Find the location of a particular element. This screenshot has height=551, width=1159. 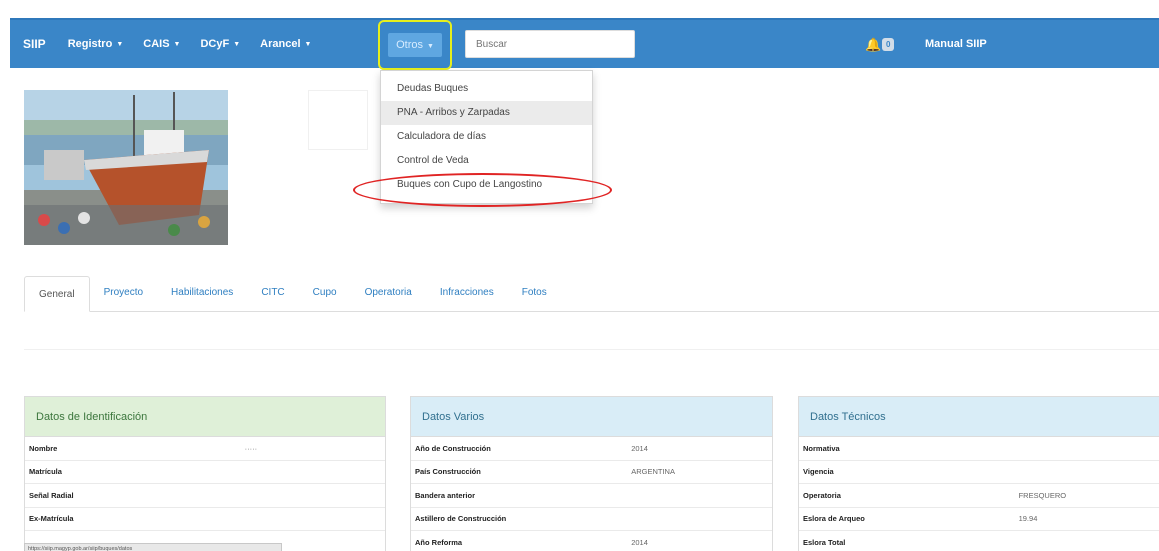

nav-otros: Otros ▼ is located at coordinates (415, 45).